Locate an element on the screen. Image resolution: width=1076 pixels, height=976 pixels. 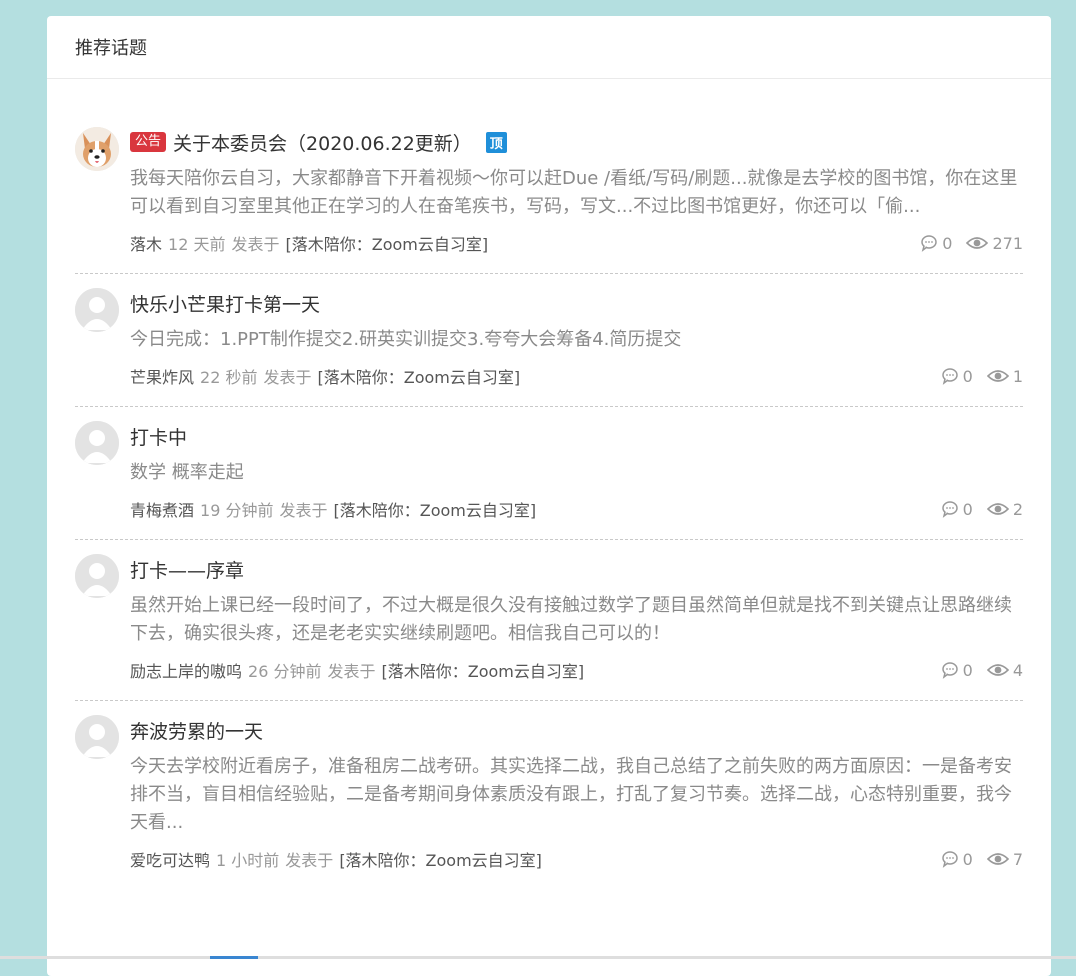
view-count: 4 is located at coordinates (1017, 670).